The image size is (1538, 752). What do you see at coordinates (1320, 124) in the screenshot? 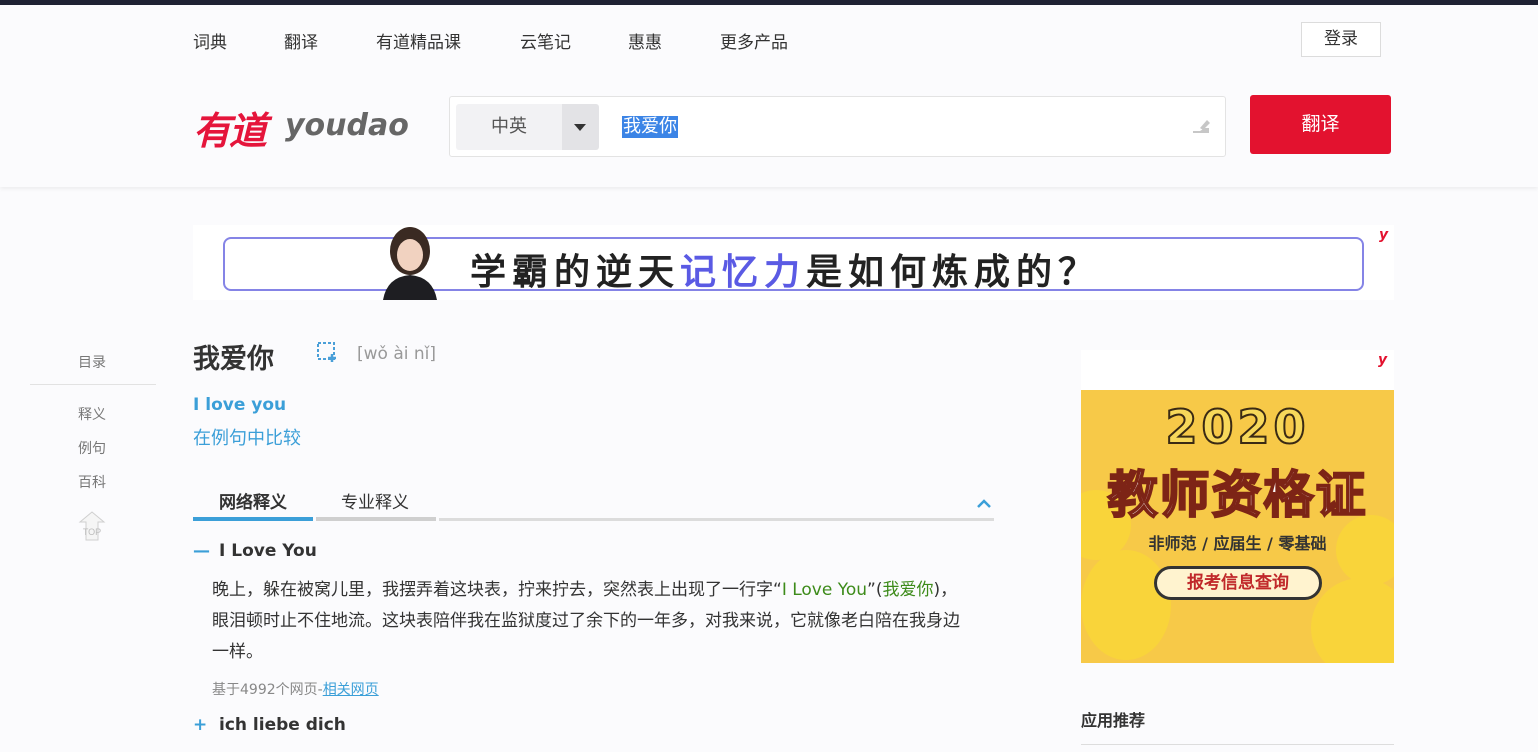
I see `translate-button: 翻译` at bounding box center [1320, 124].